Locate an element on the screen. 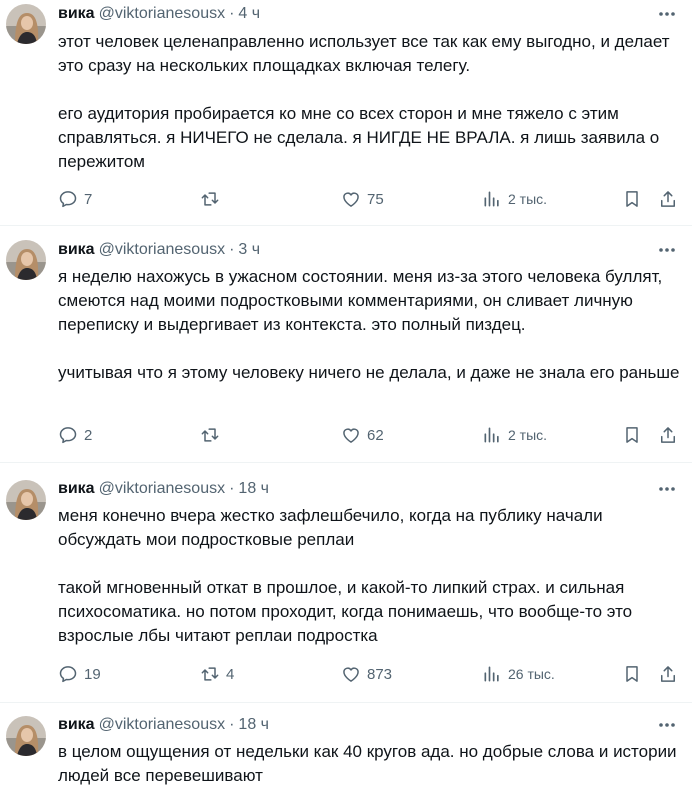 The width and height of the screenshot is (692, 798). tweet-header: вика @viktorianesousx · 3 ч is located at coordinates (159, 250).